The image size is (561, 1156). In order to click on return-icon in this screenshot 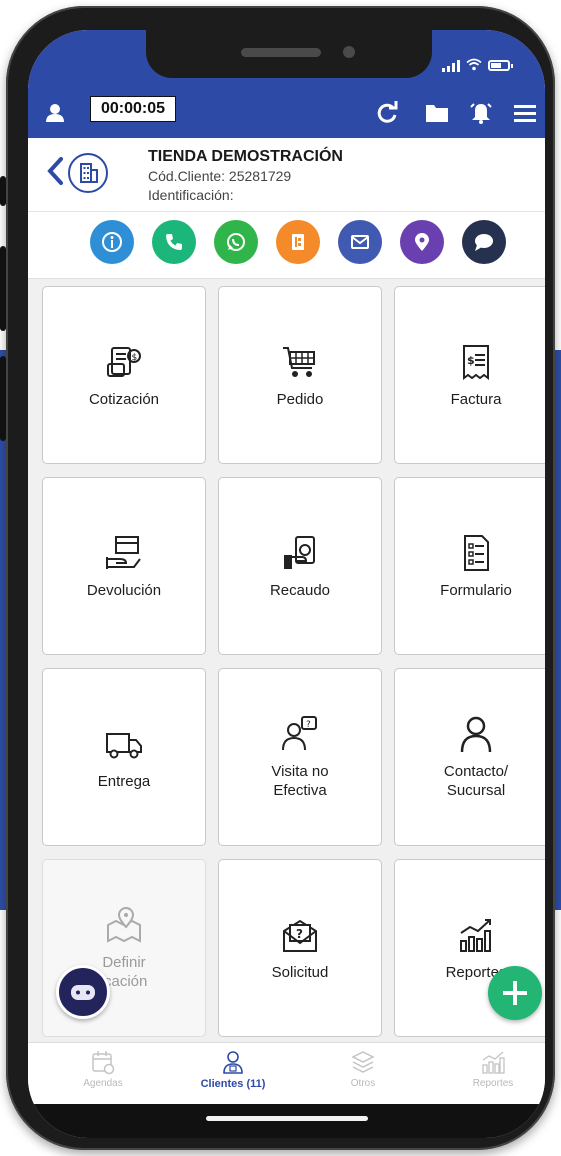, I will do `click(123, 552)`.